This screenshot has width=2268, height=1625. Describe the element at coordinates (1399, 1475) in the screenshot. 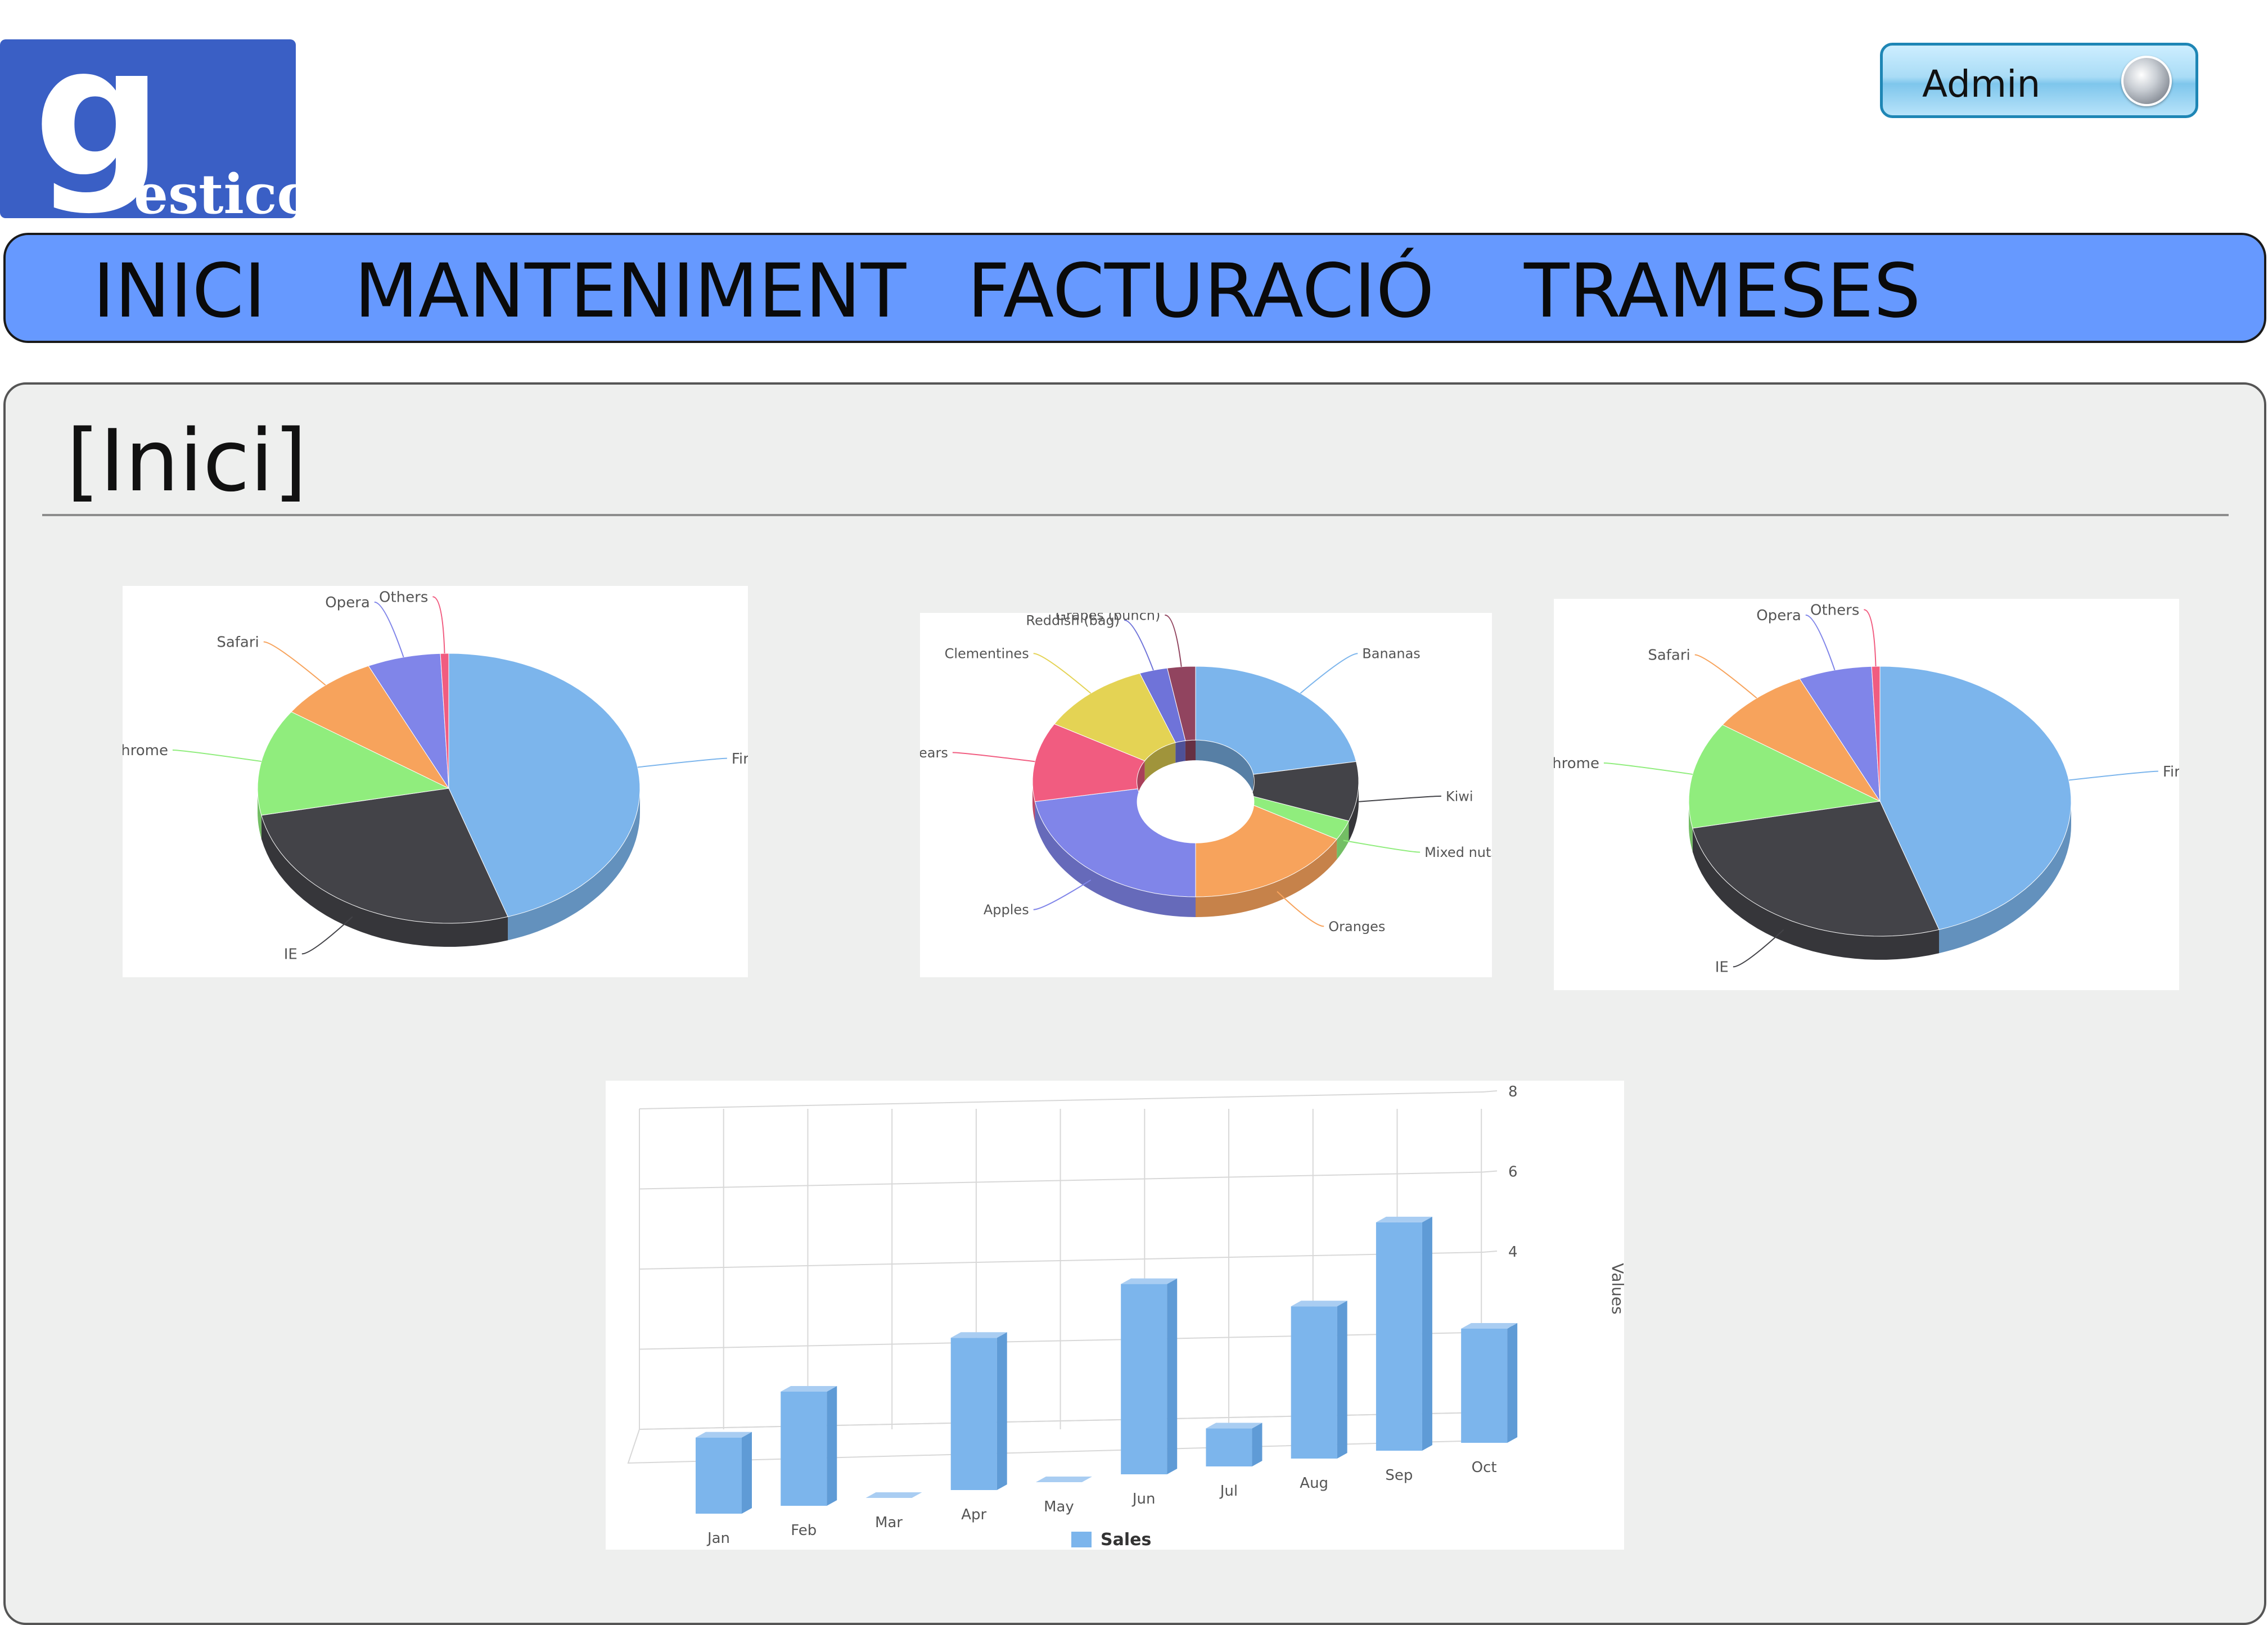

I see `x-tick-label: Sep` at that location.